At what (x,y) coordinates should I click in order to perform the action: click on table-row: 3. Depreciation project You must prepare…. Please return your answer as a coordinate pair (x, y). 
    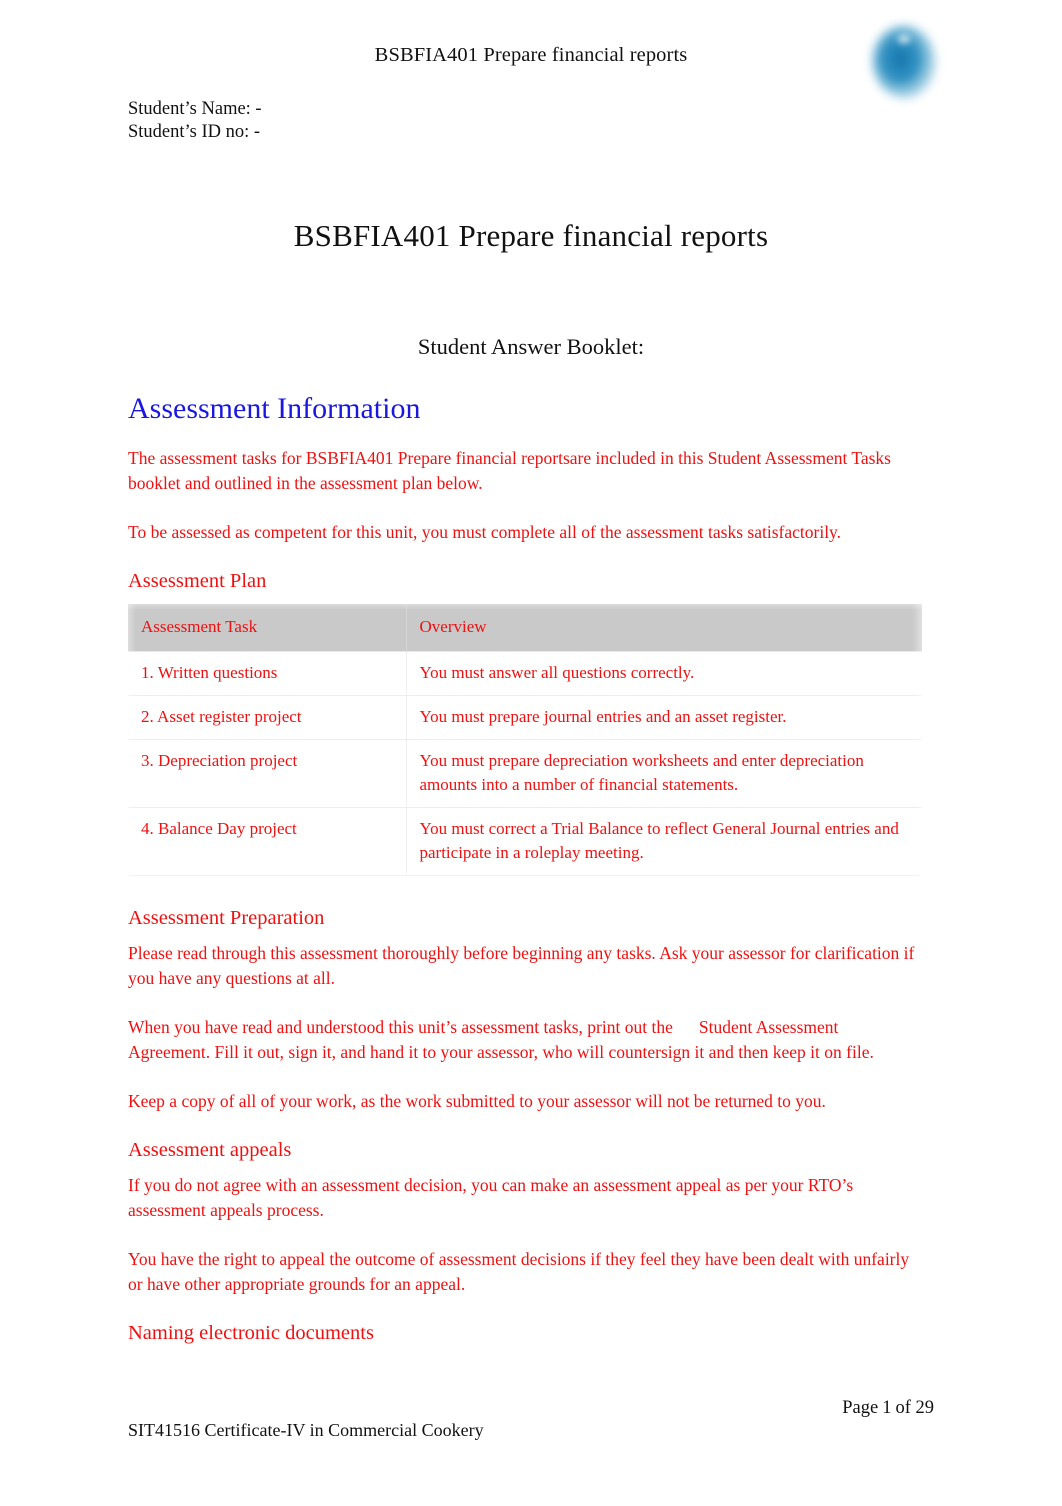
    Looking at the image, I should click on (525, 773).